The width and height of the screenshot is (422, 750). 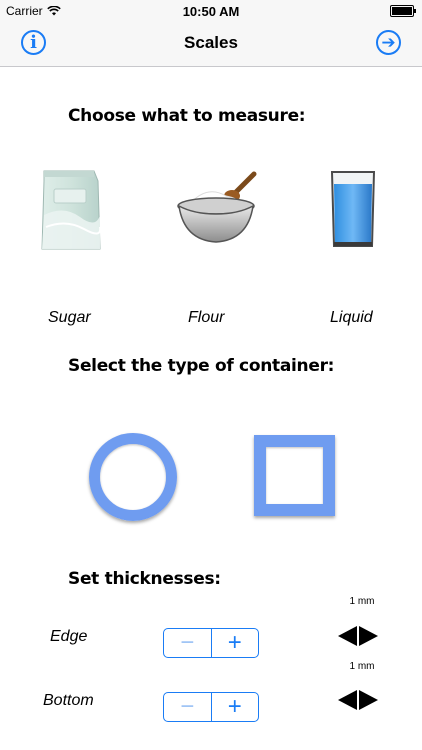 I want to click on sugar-bag-icon, so click(x=71, y=210).